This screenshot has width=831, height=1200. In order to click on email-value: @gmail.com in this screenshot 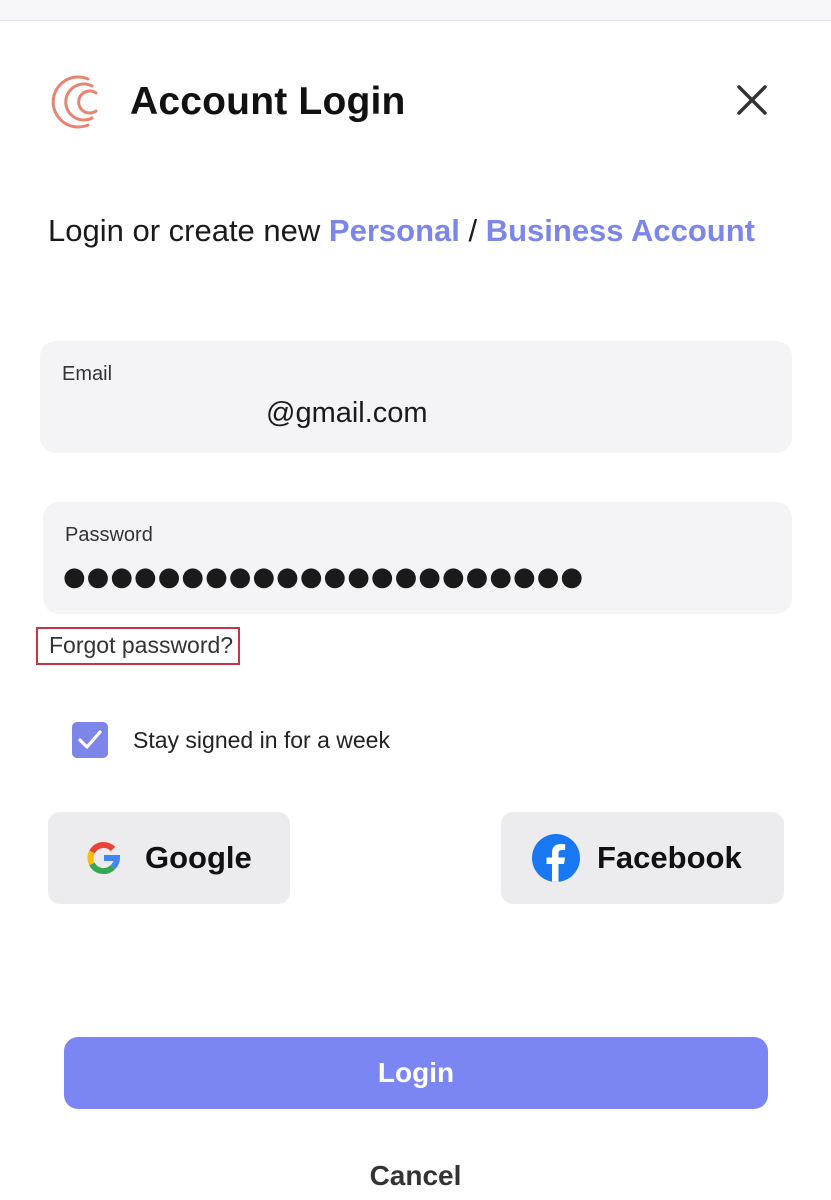, I will do `click(347, 413)`.